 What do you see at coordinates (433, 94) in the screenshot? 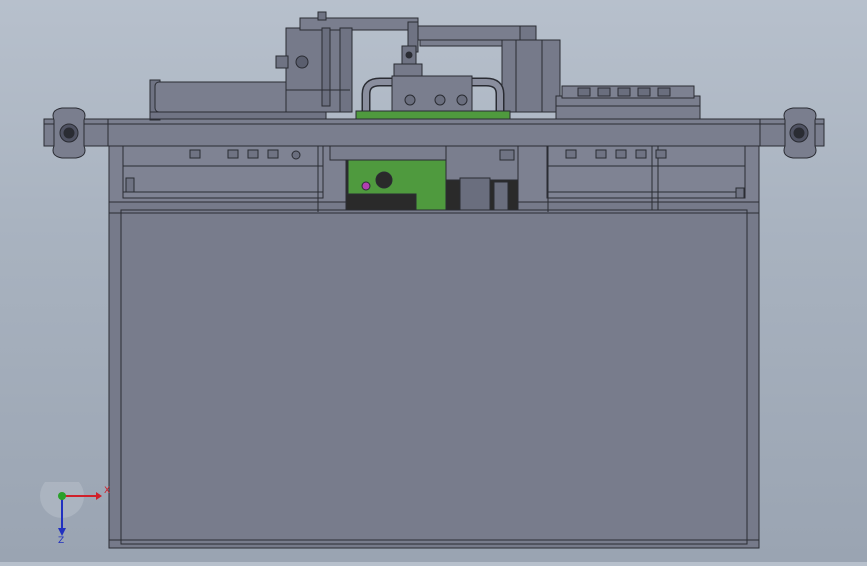
I see `center-handle` at bounding box center [433, 94].